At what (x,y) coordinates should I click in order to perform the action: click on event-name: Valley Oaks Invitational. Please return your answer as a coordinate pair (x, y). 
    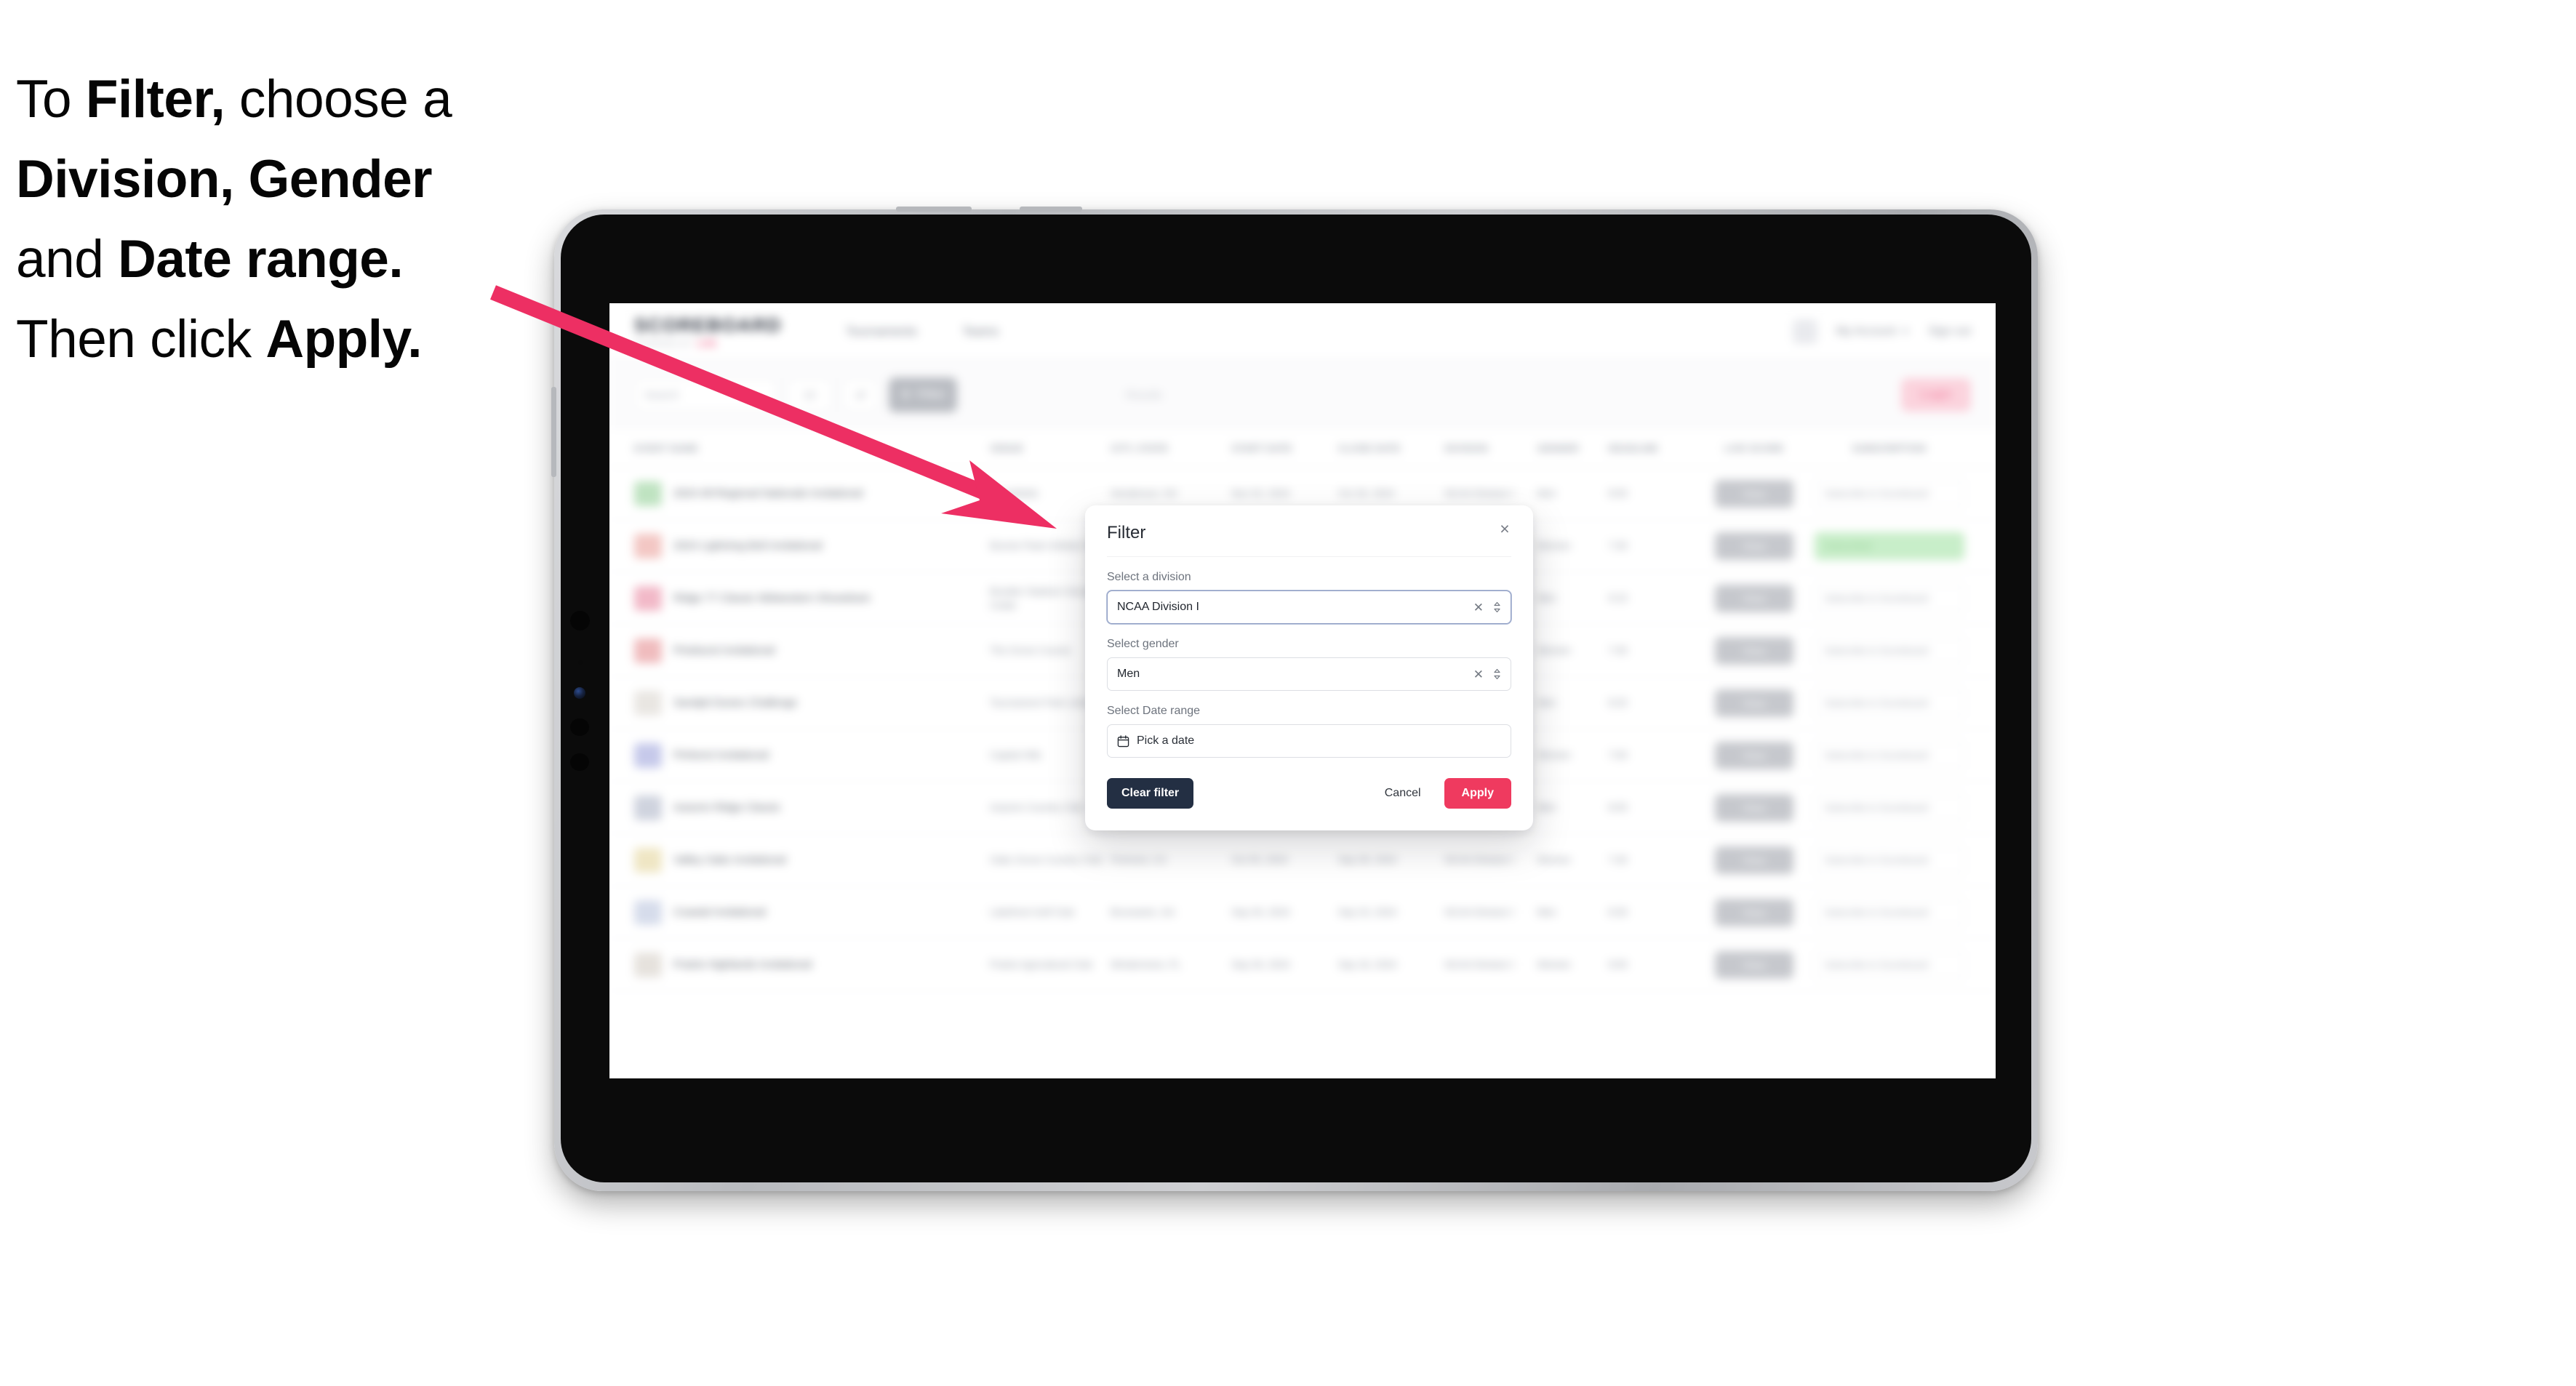
    Looking at the image, I should click on (729, 860).